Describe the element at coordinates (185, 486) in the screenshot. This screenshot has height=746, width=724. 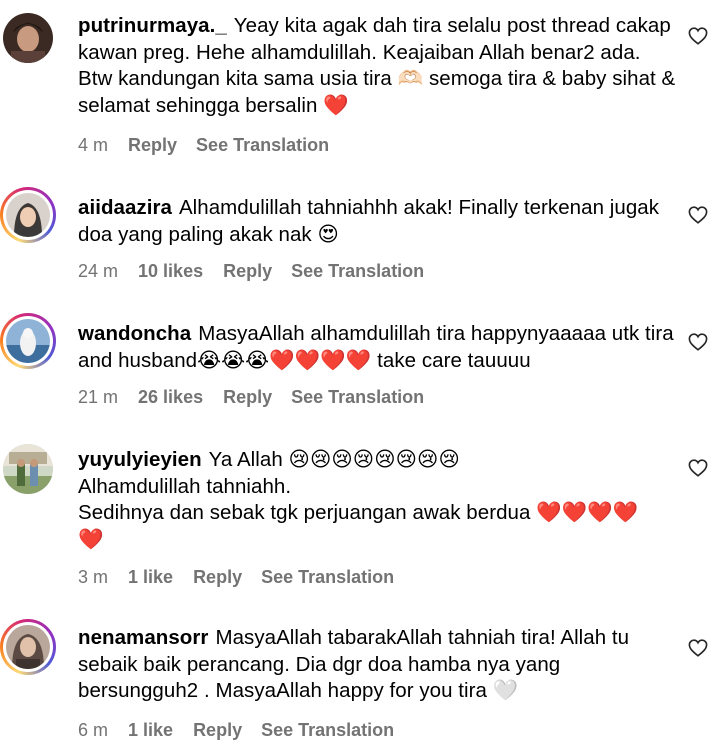
I see `comment-body-line: Alhamdulillah tahniahh.` at that location.